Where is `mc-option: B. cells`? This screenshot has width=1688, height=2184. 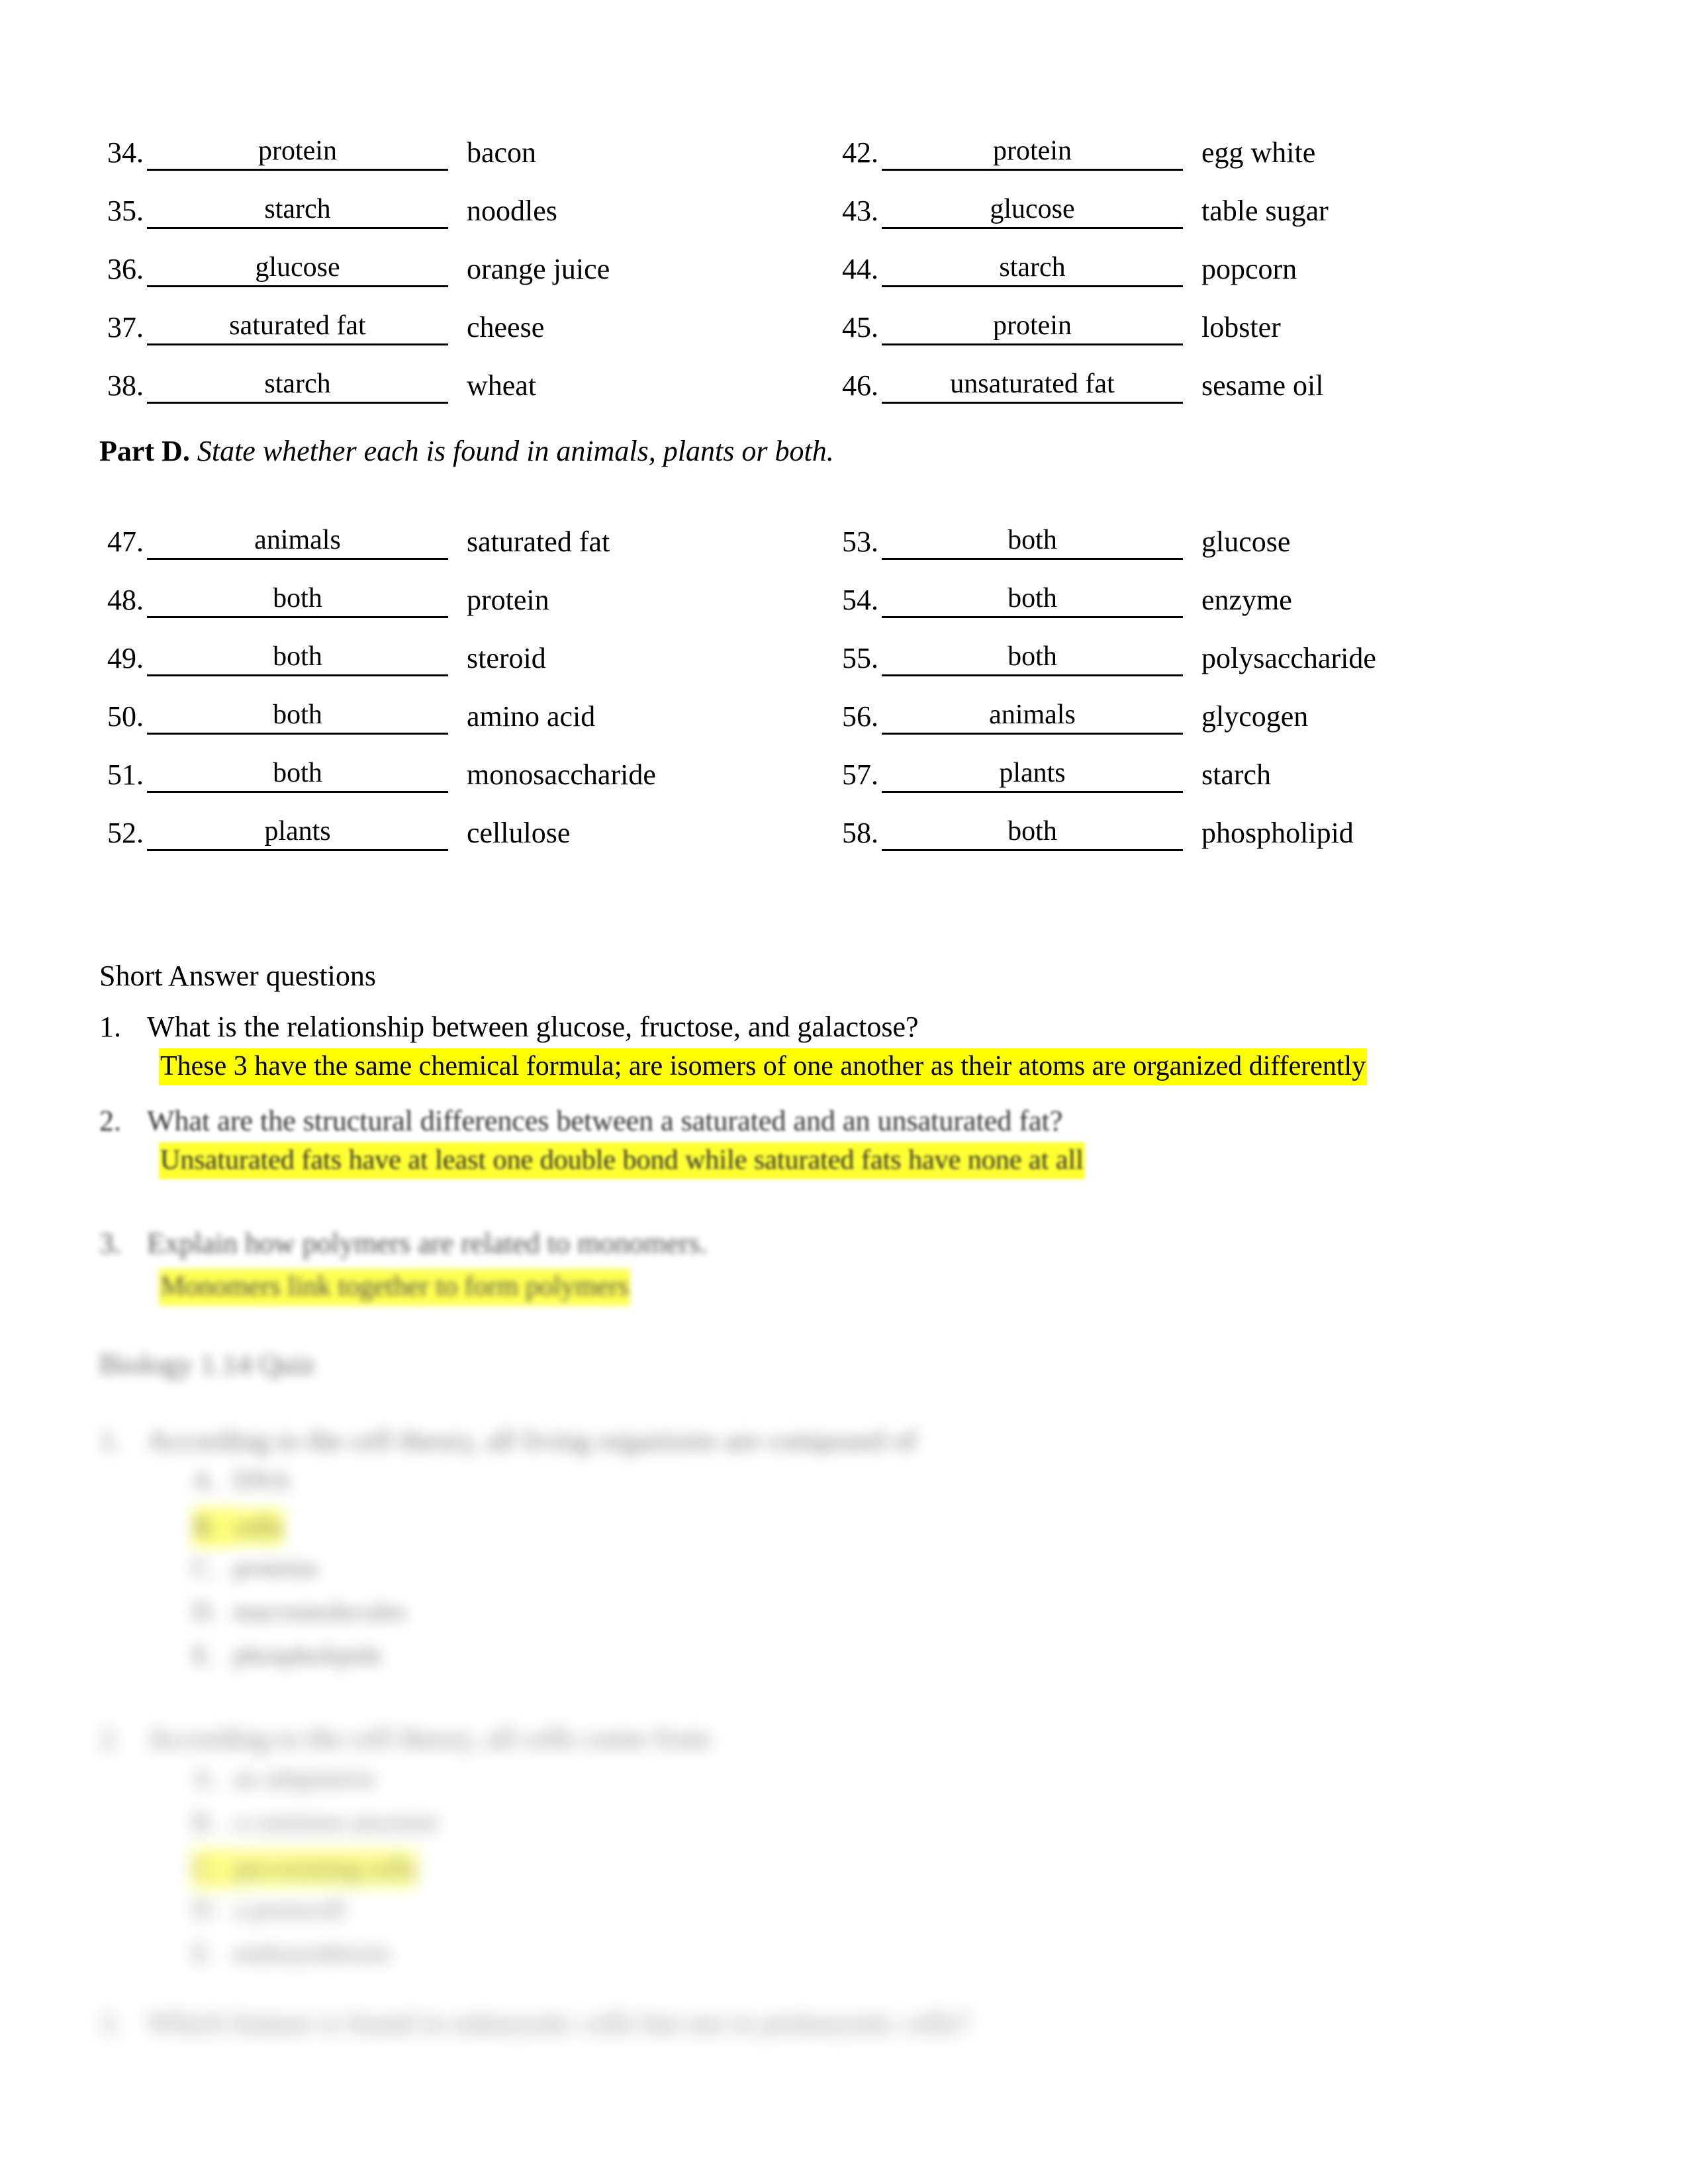
mc-option: B. cells is located at coordinates (238, 1527).